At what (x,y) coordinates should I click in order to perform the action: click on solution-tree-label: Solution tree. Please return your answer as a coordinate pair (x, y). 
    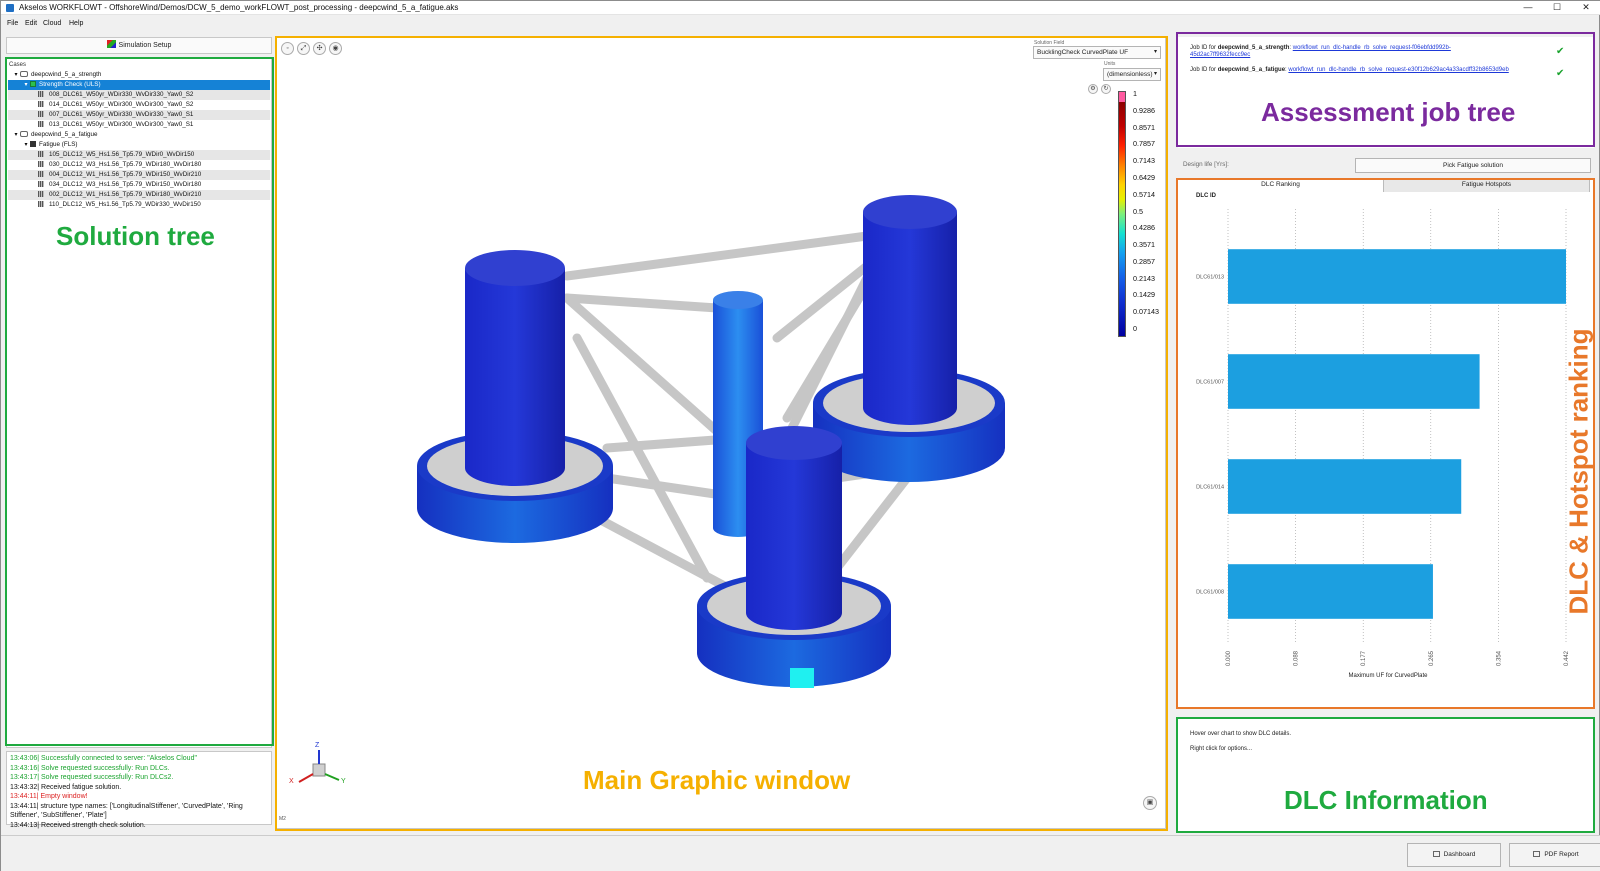
    Looking at the image, I should click on (135, 236).